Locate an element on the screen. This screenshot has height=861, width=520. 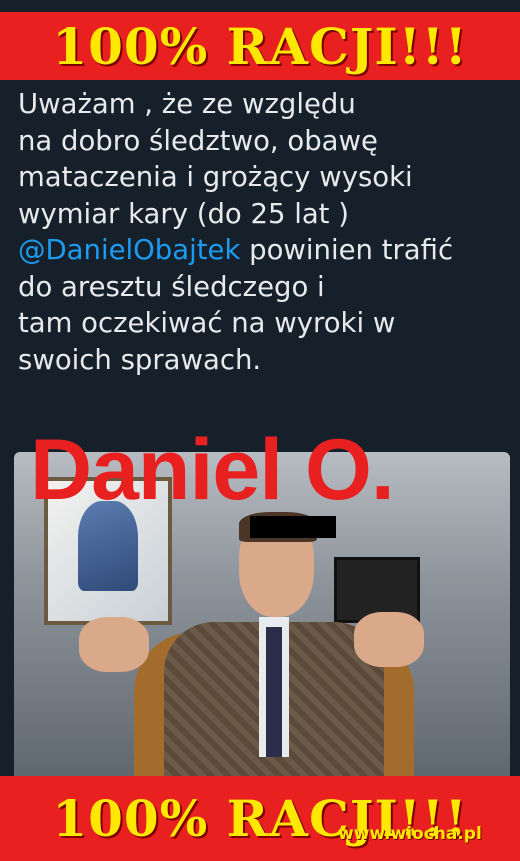
tweet-line: do aresztu śledczego i is located at coordinates (171, 286).